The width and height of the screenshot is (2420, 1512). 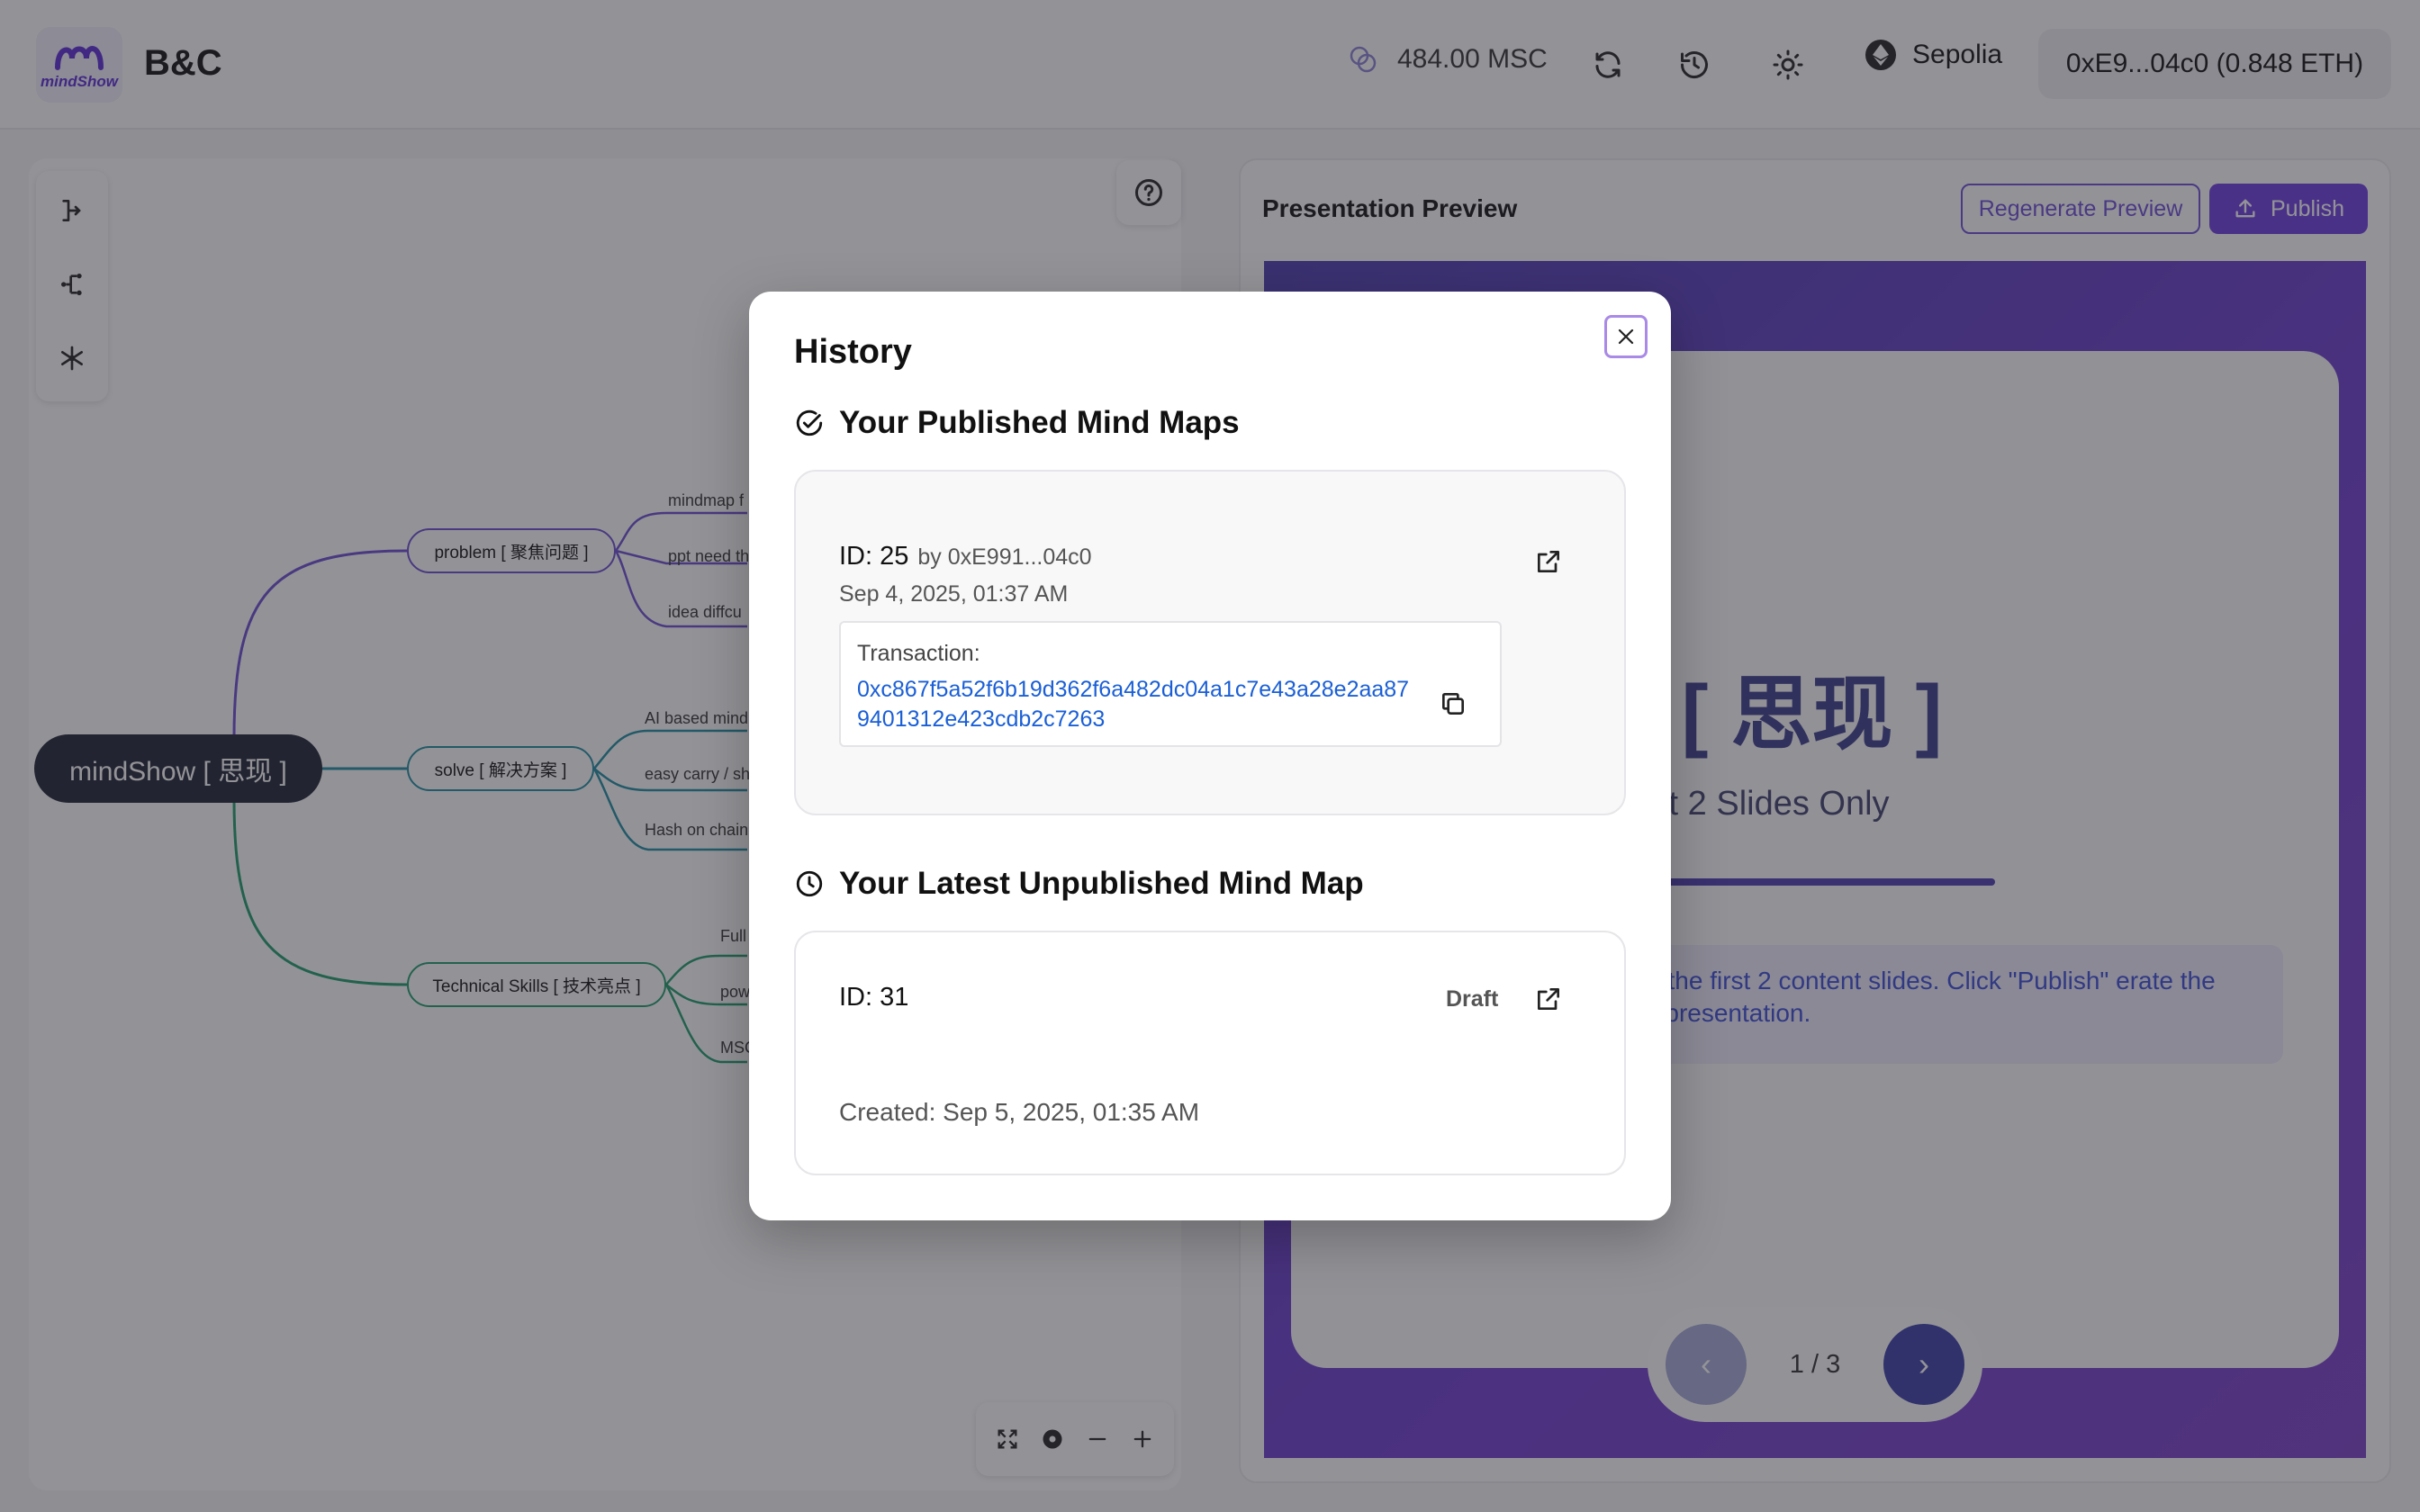 I want to click on transaction-label: Transaction:, so click(x=918, y=654).